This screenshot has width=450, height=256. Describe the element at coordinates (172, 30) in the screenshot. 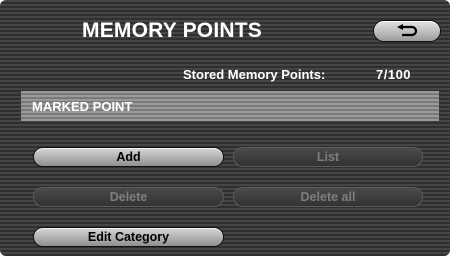

I see `page-title: MEMORY POINTS` at that location.